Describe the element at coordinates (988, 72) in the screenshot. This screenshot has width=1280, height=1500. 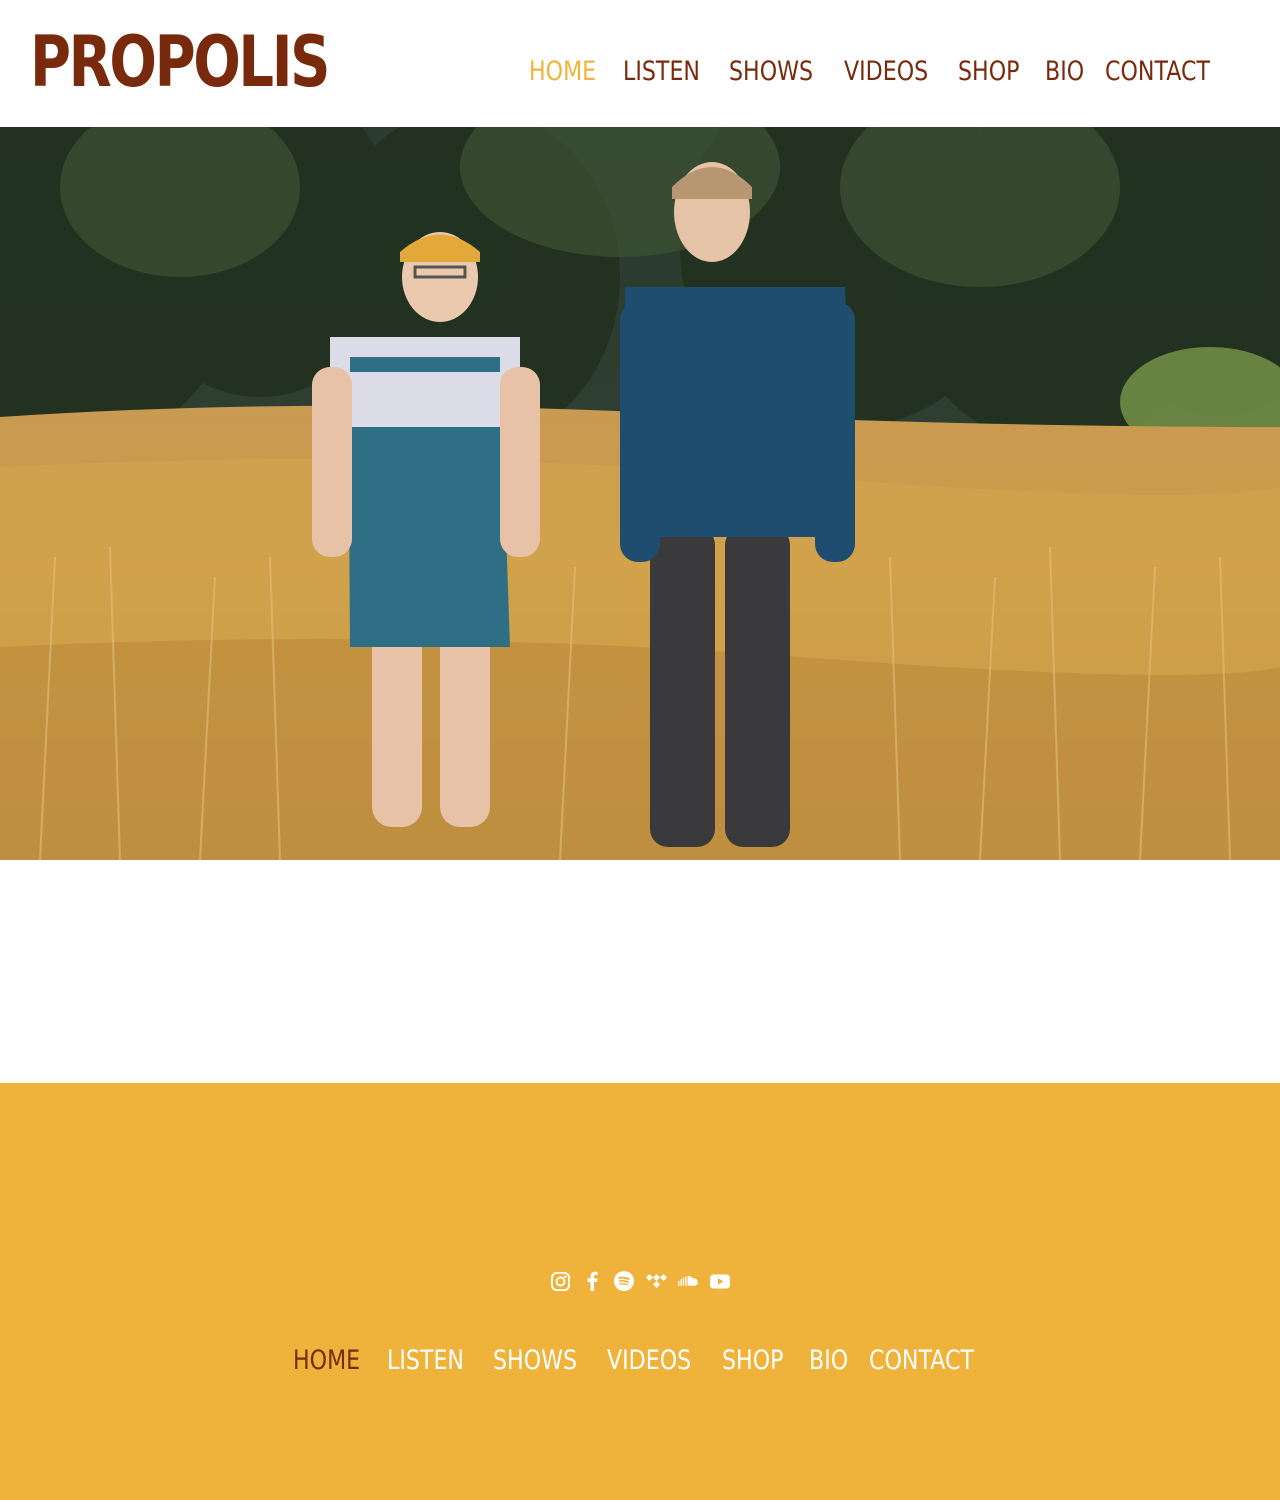
I see `nav-shop: SHOP` at that location.